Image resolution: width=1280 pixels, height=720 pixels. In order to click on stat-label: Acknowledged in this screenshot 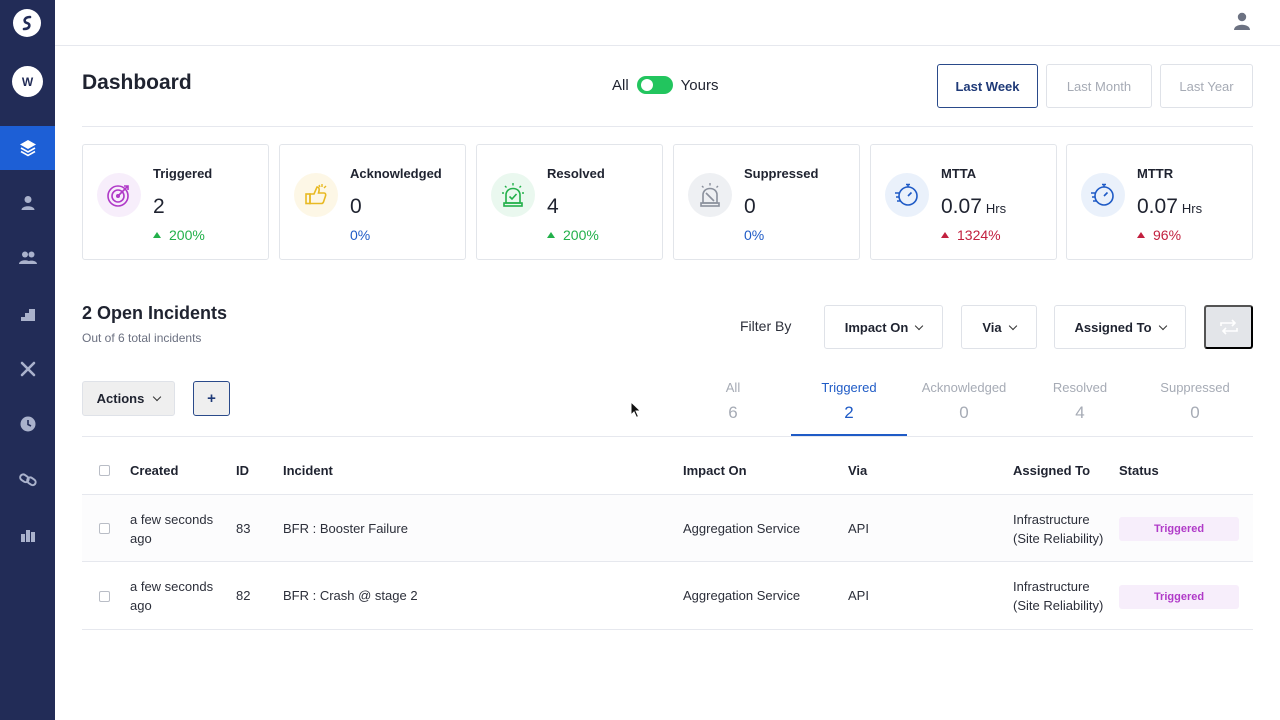, I will do `click(396, 173)`.